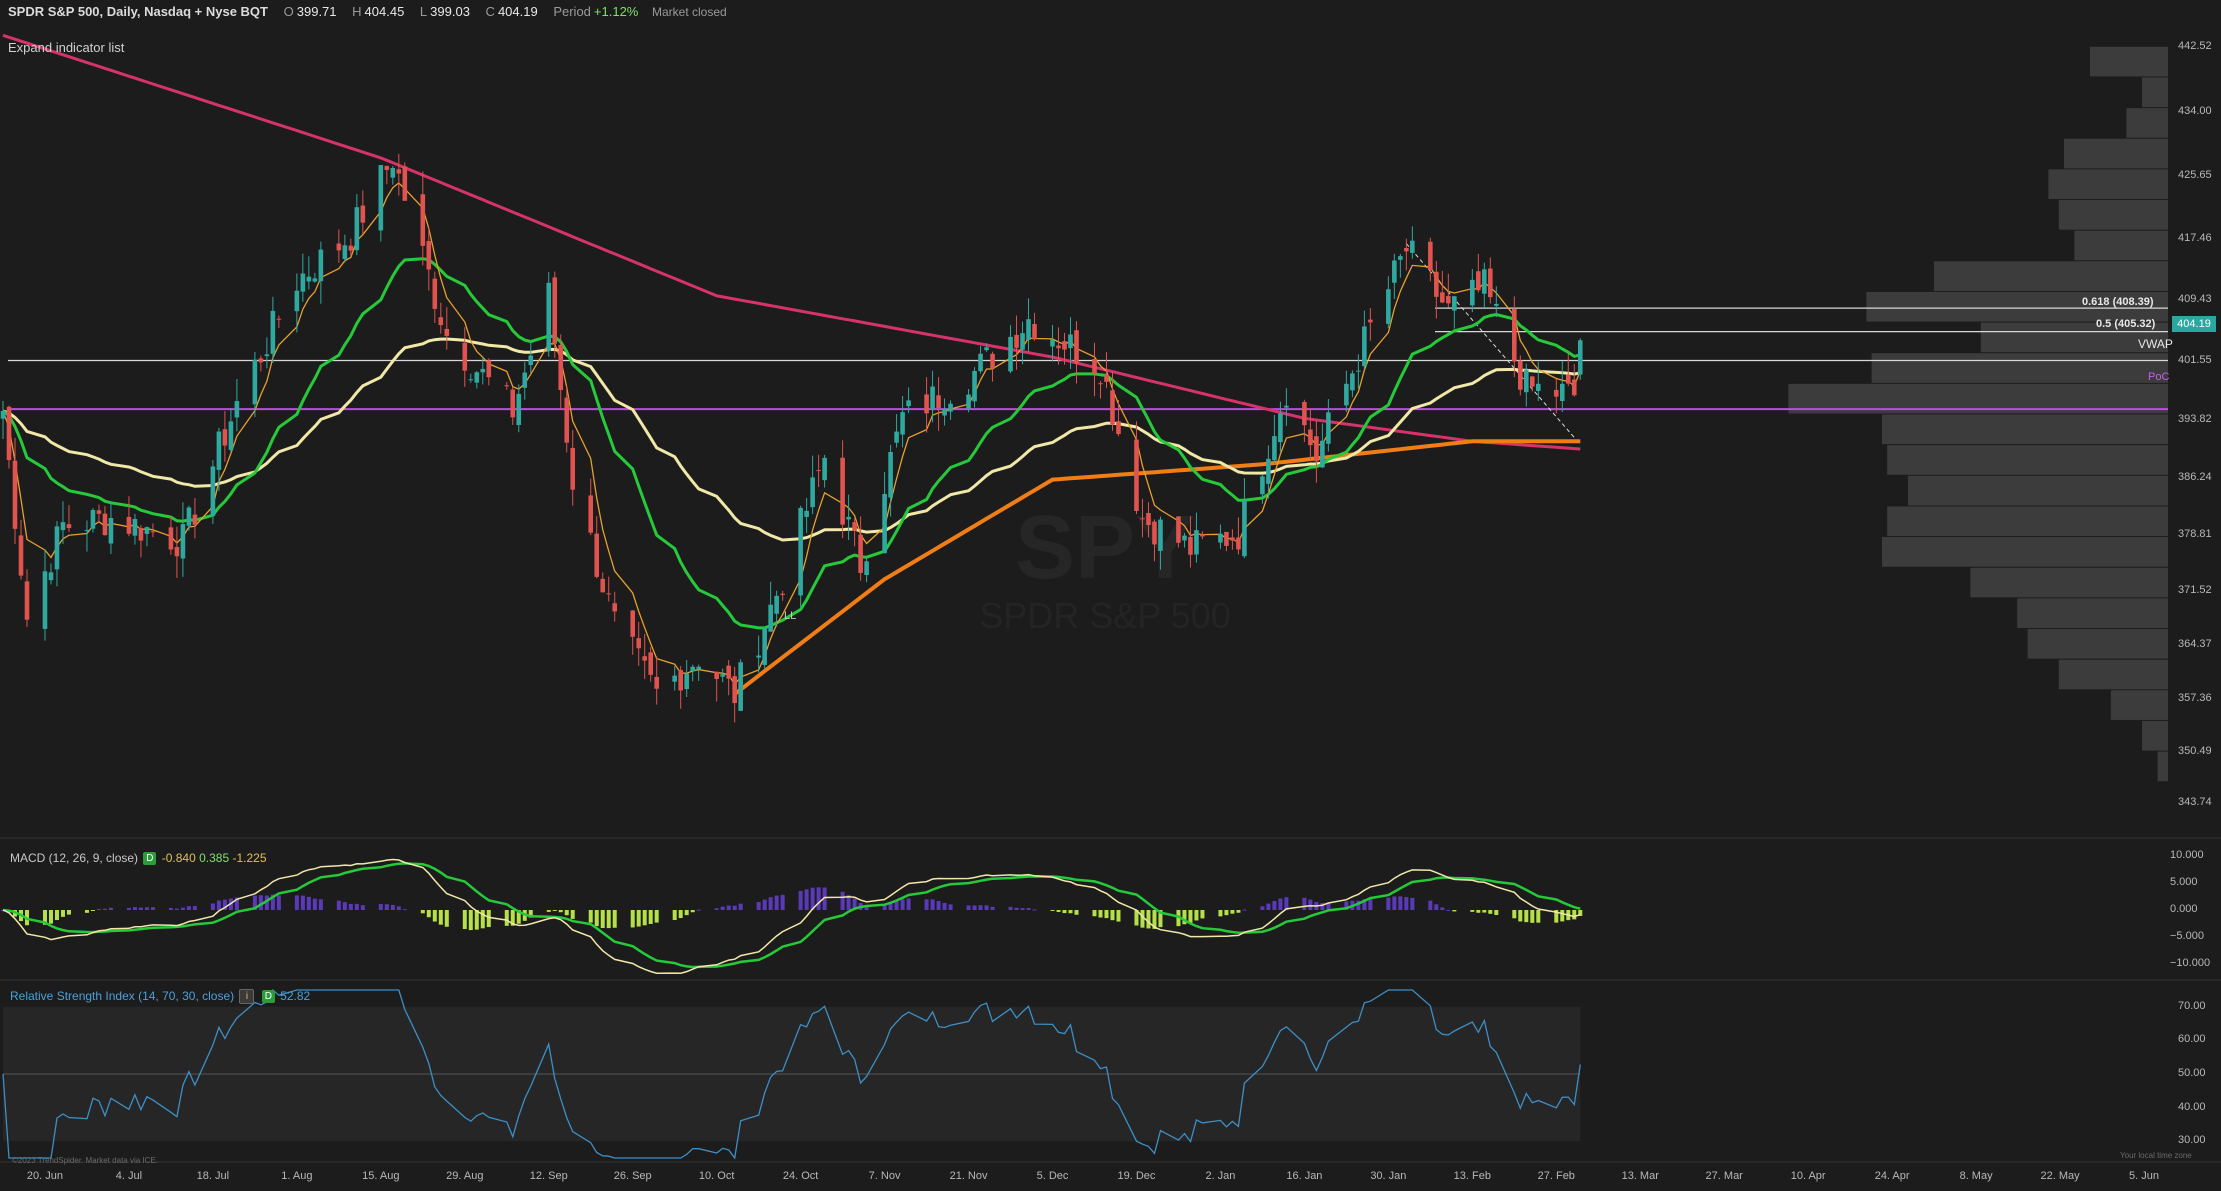 The width and height of the screenshot is (2221, 1191). I want to click on date-axis-tick: 18. Jul, so click(213, 1176).